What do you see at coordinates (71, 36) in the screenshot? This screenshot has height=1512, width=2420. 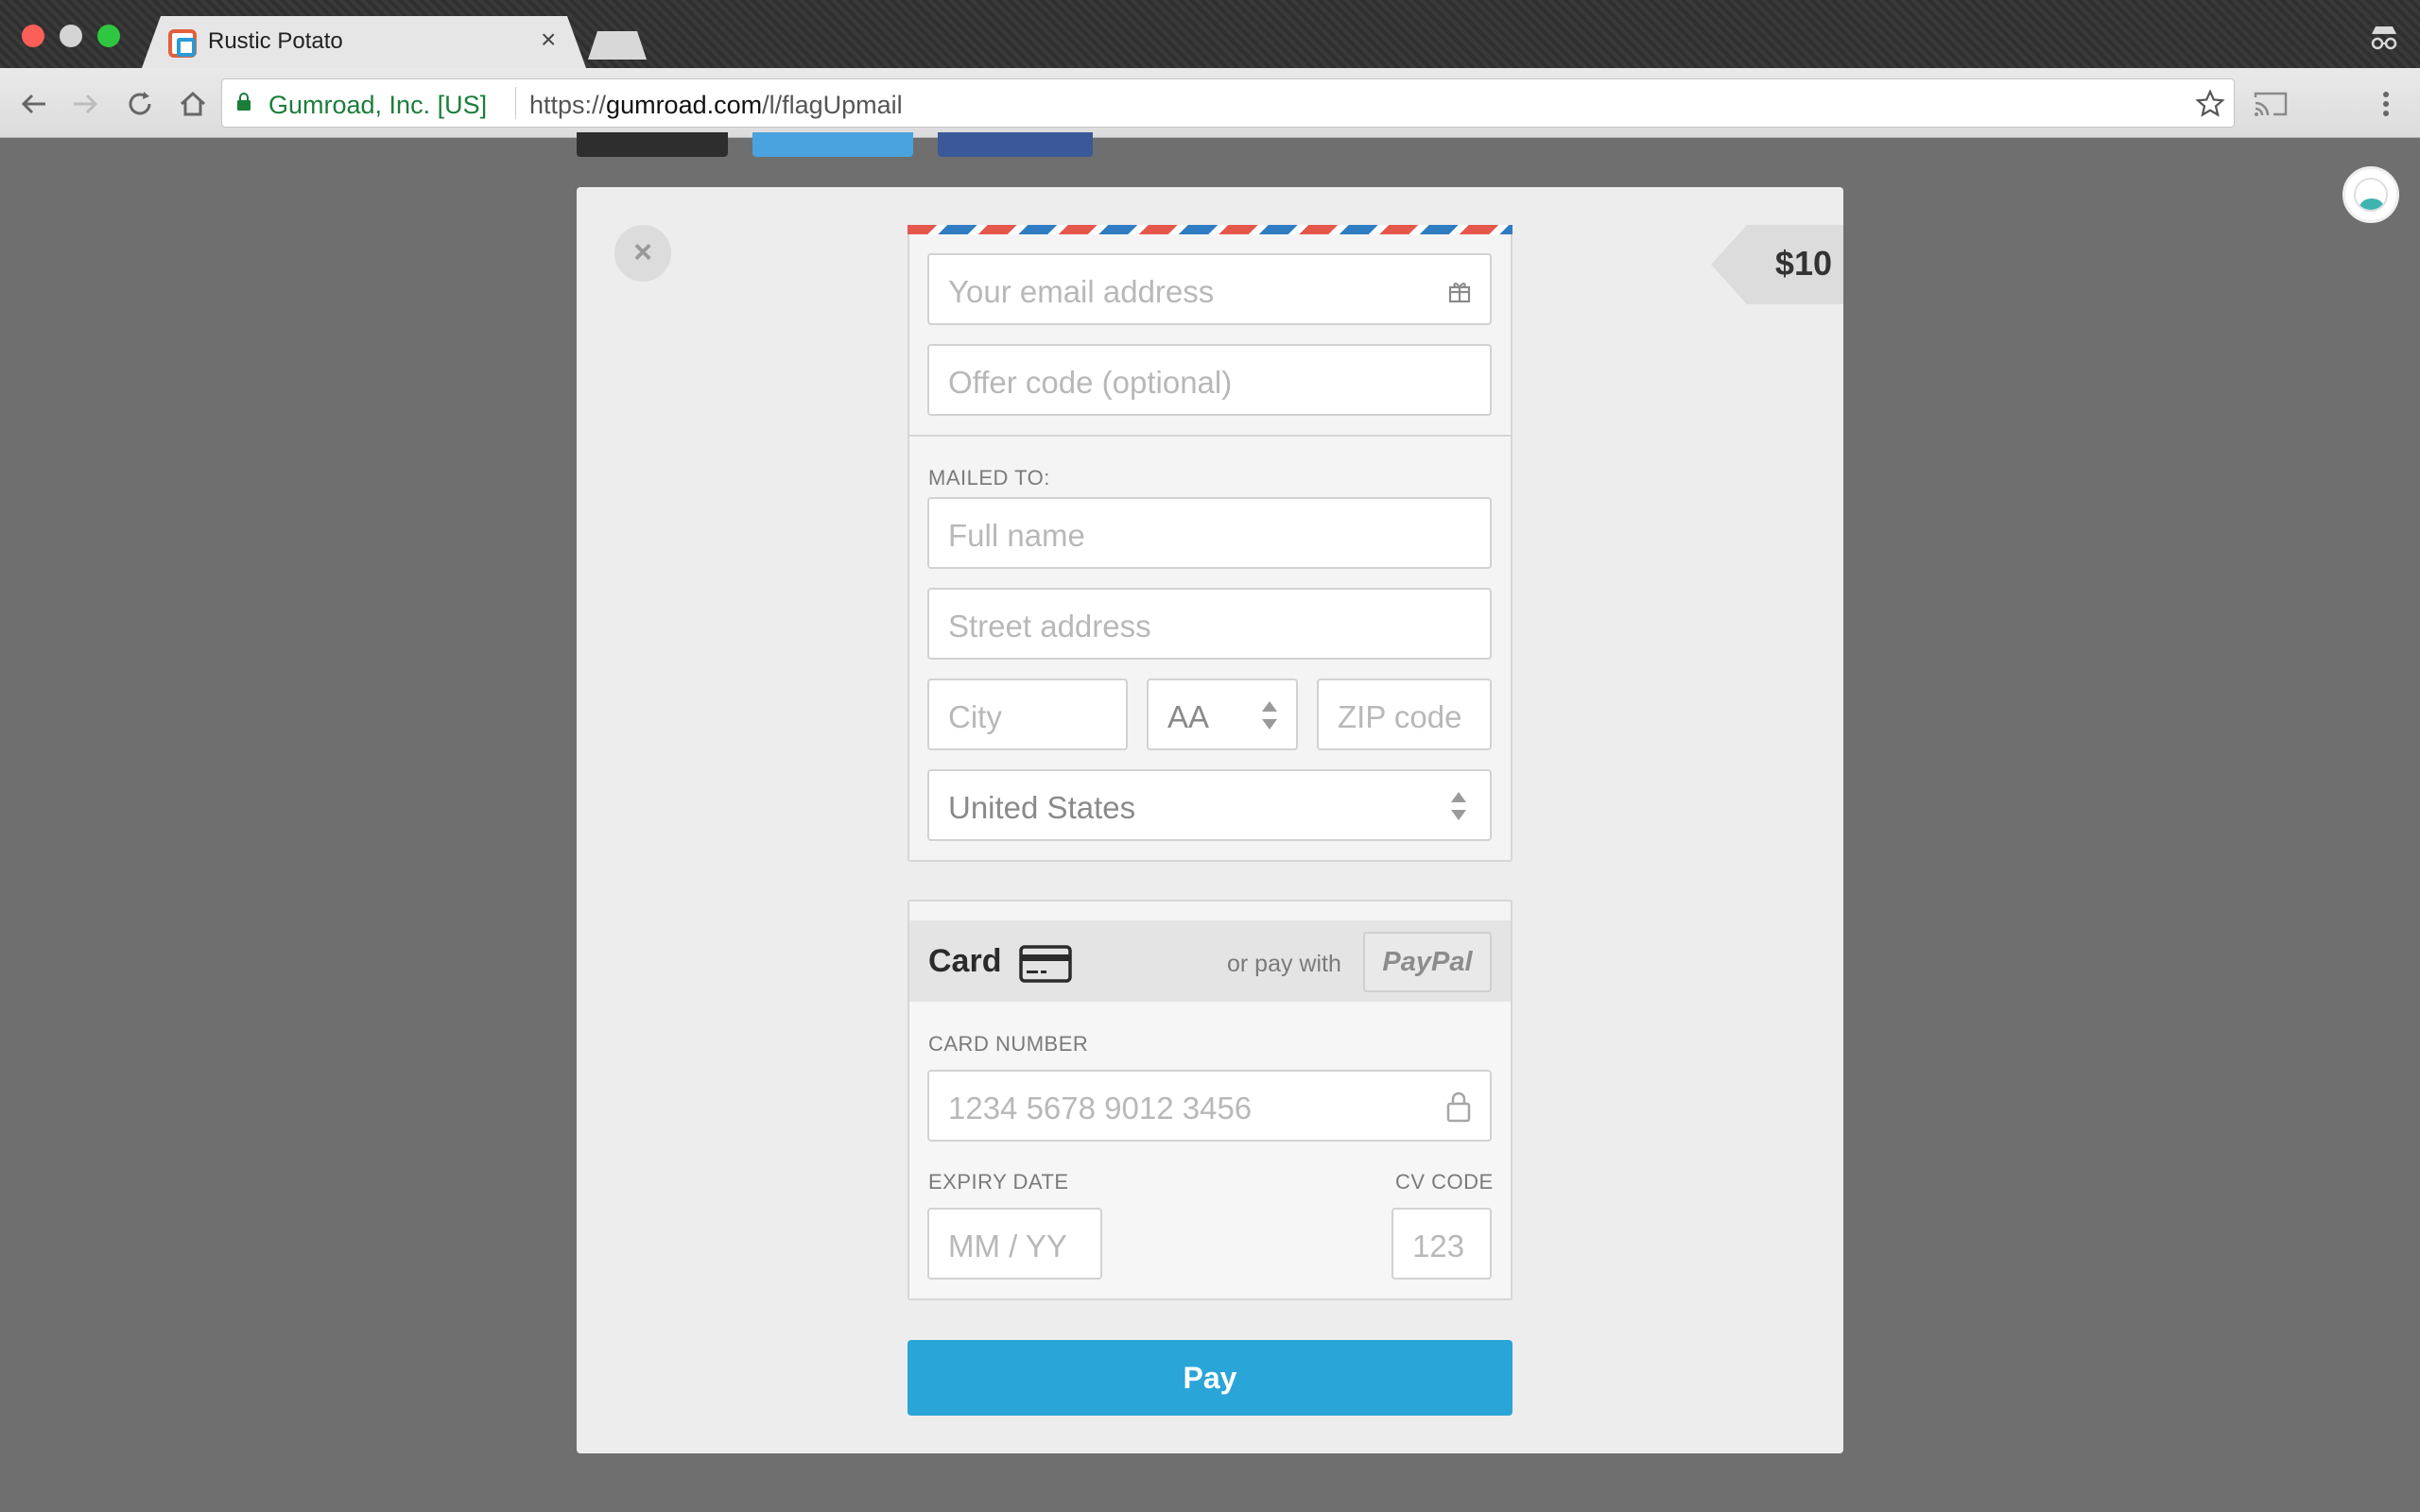 I see `window-minimize-button` at bounding box center [71, 36].